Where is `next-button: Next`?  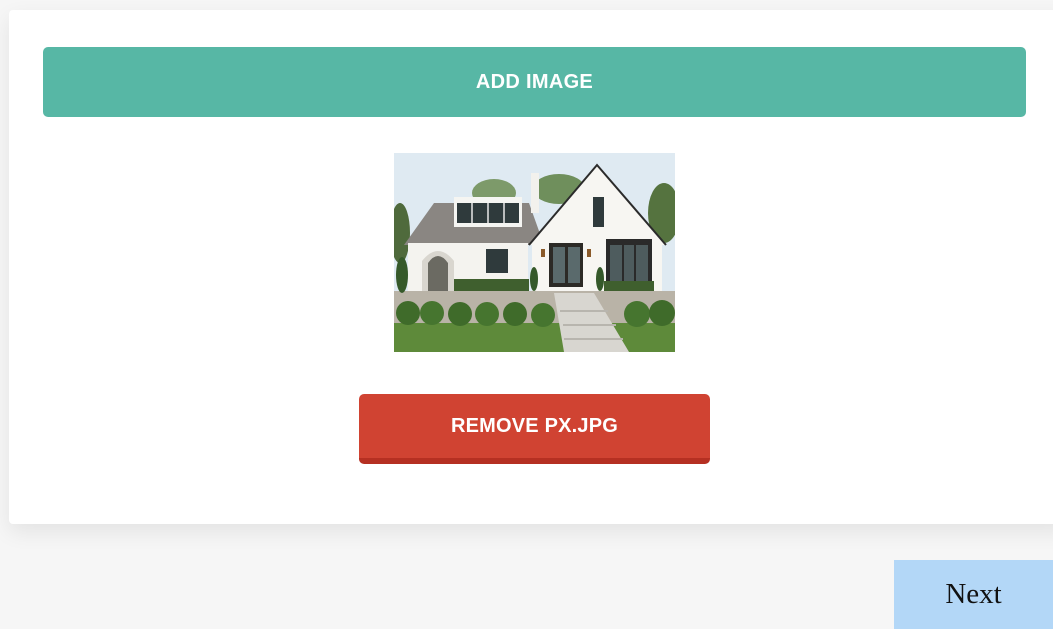 next-button: Next is located at coordinates (973, 594).